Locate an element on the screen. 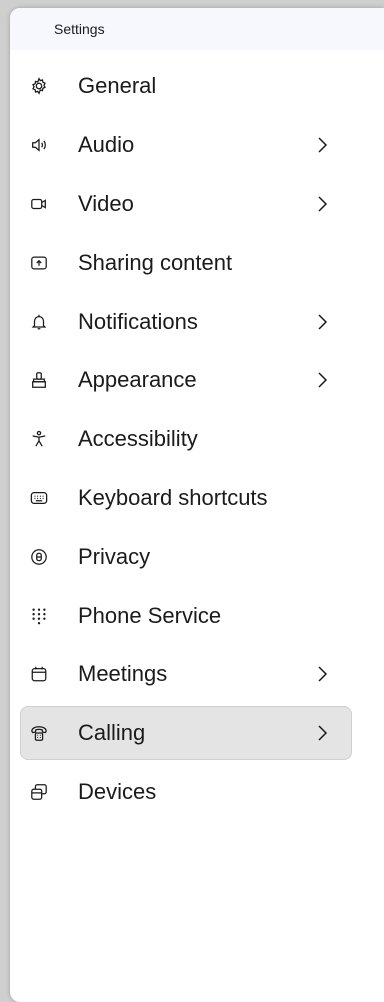 The image size is (384, 1002). panel-title: Settings is located at coordinates (79, 29).